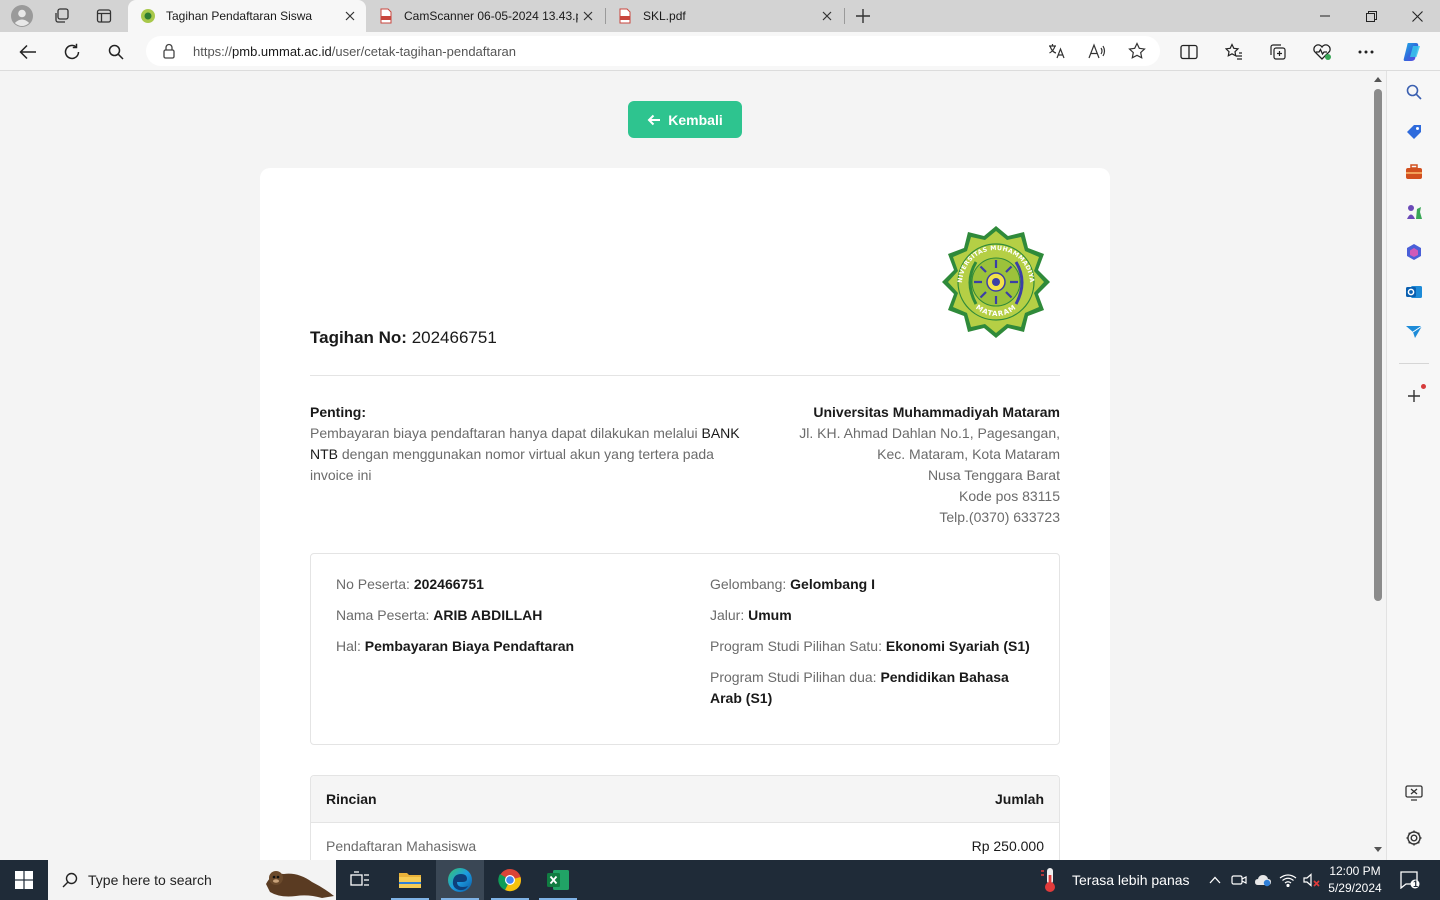 Image resolution: width=1440 pixels, height=900 pixels. What do you see at coordinates (1414, 252) in the screenshot?
I see `sidebar-office-button` at bounding box center [1414, 252].